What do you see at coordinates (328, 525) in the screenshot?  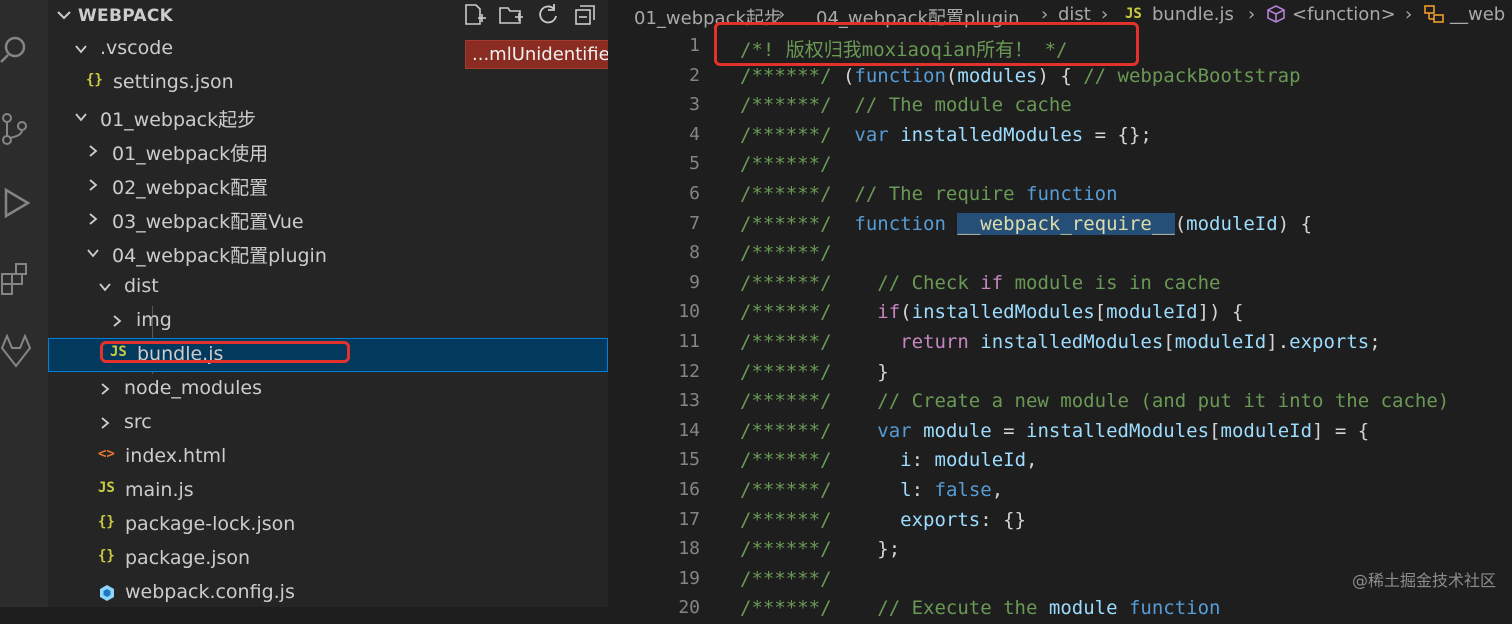 I see `tree-file: {} package-lock.json` at bounding box center [328, 525].